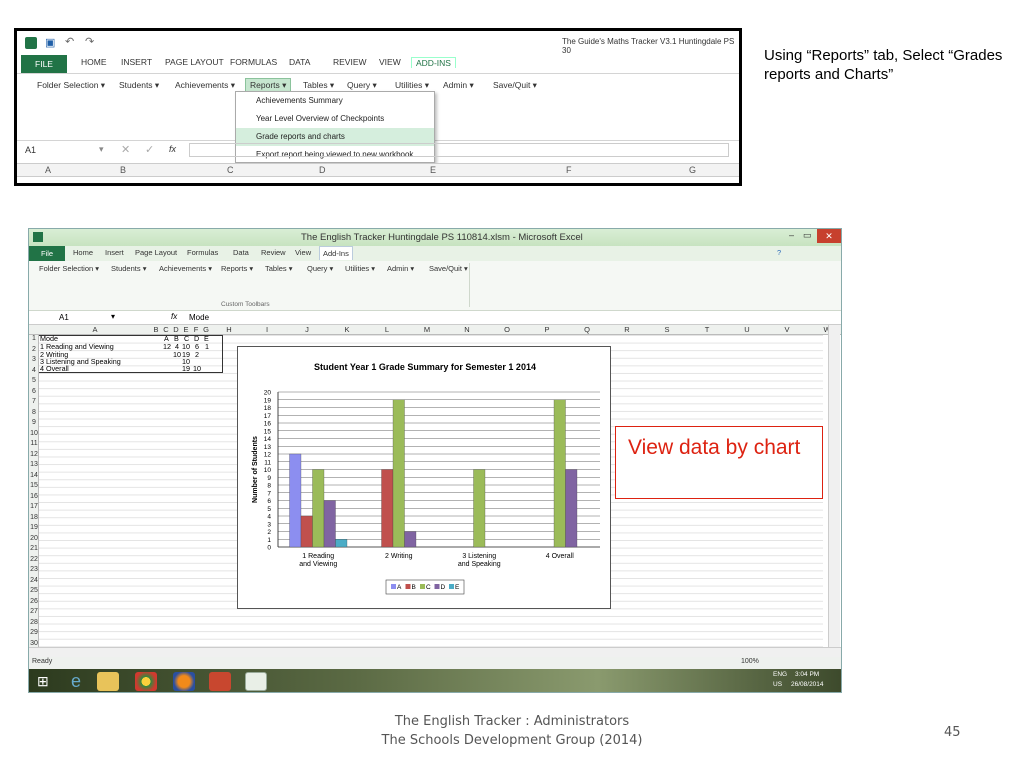 The height and width of the screenshot is (768, 1024). Describe the element at coordinates (114, 252) in the screenshot. I see `tab-insert: Insert` at that location.